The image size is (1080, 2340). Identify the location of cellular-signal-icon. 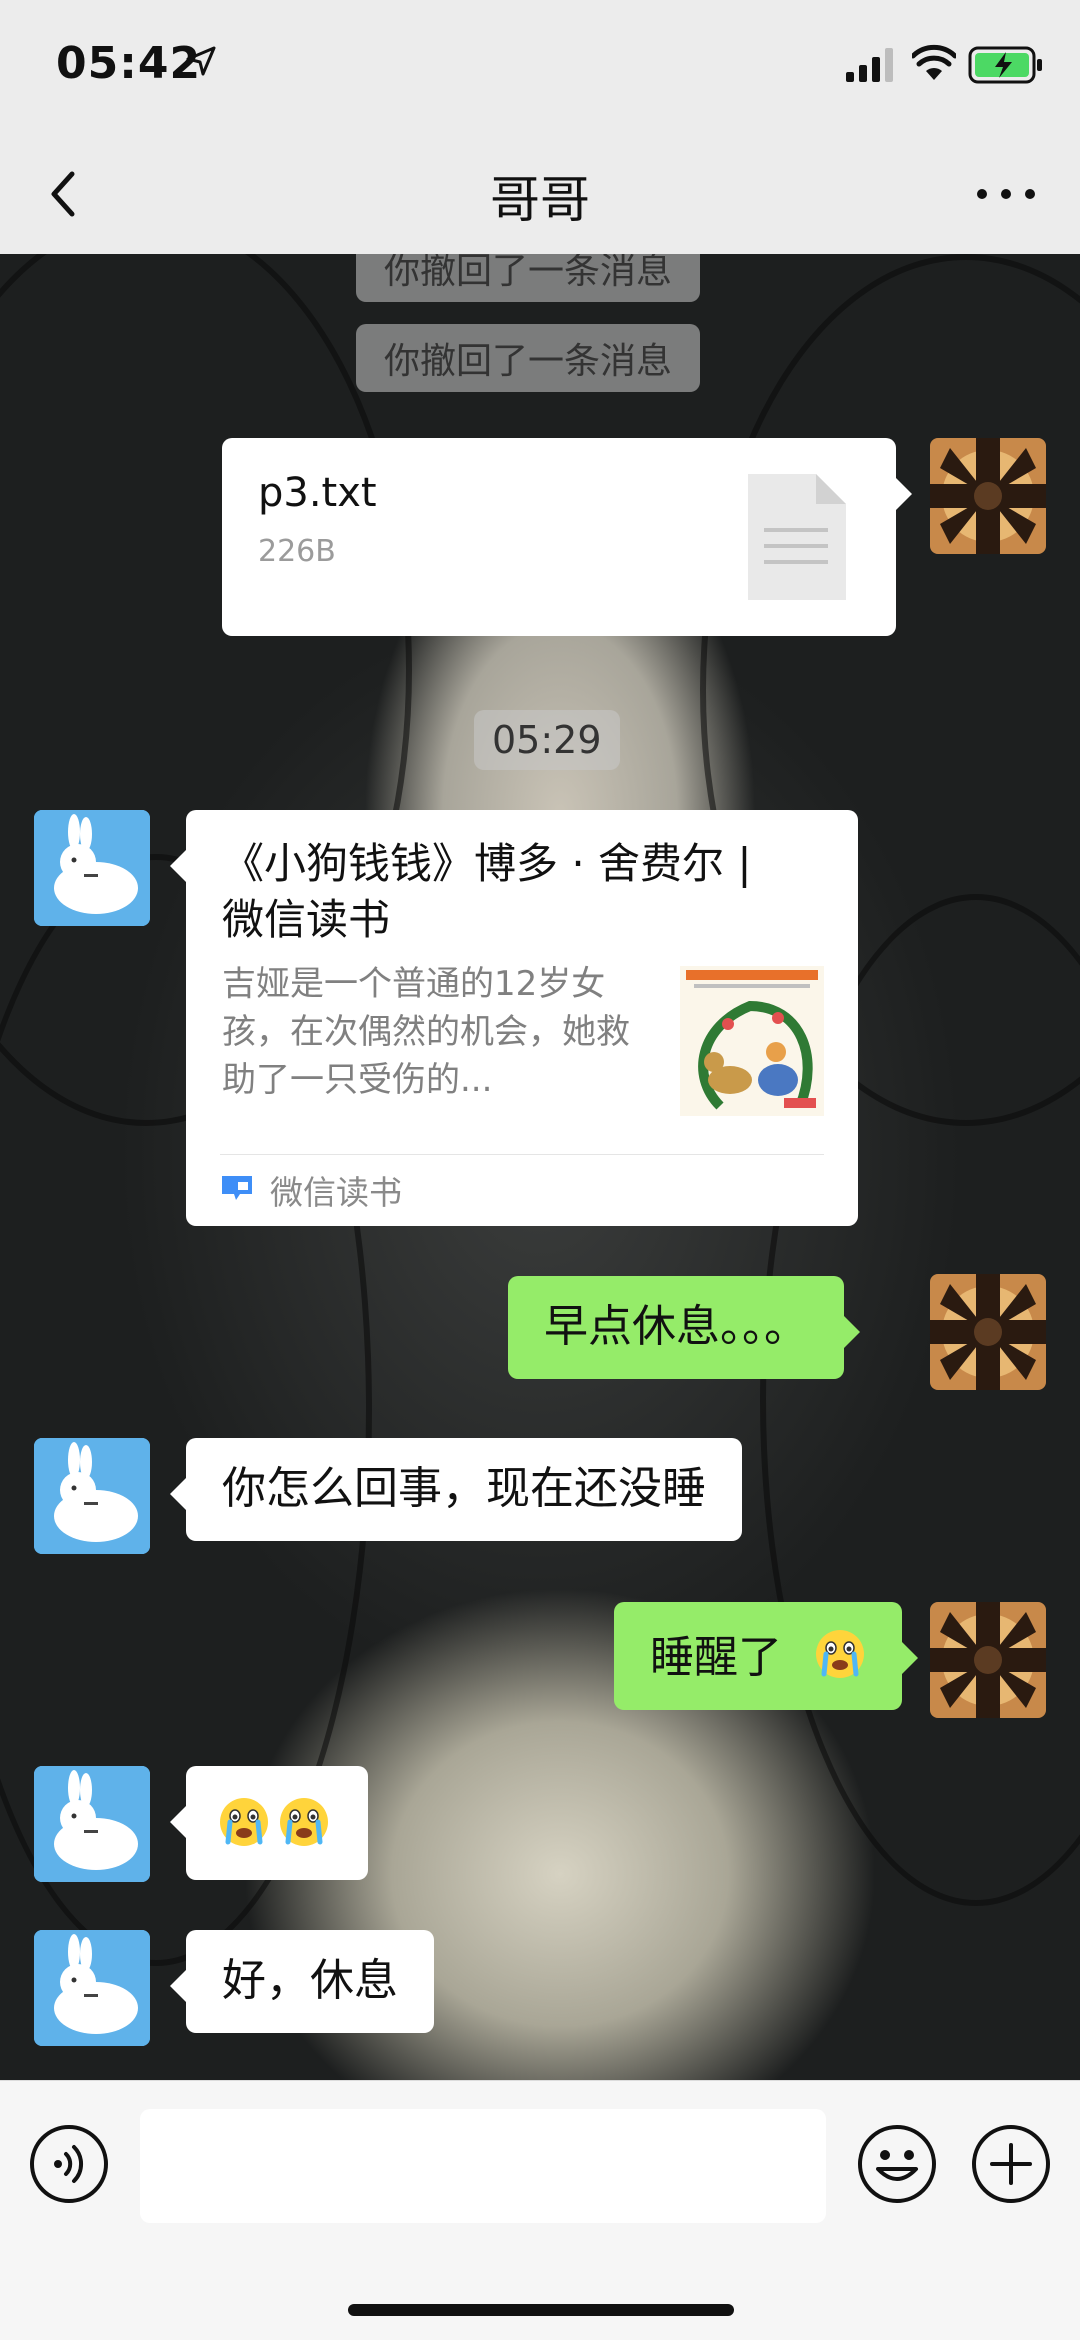
(869, 65).